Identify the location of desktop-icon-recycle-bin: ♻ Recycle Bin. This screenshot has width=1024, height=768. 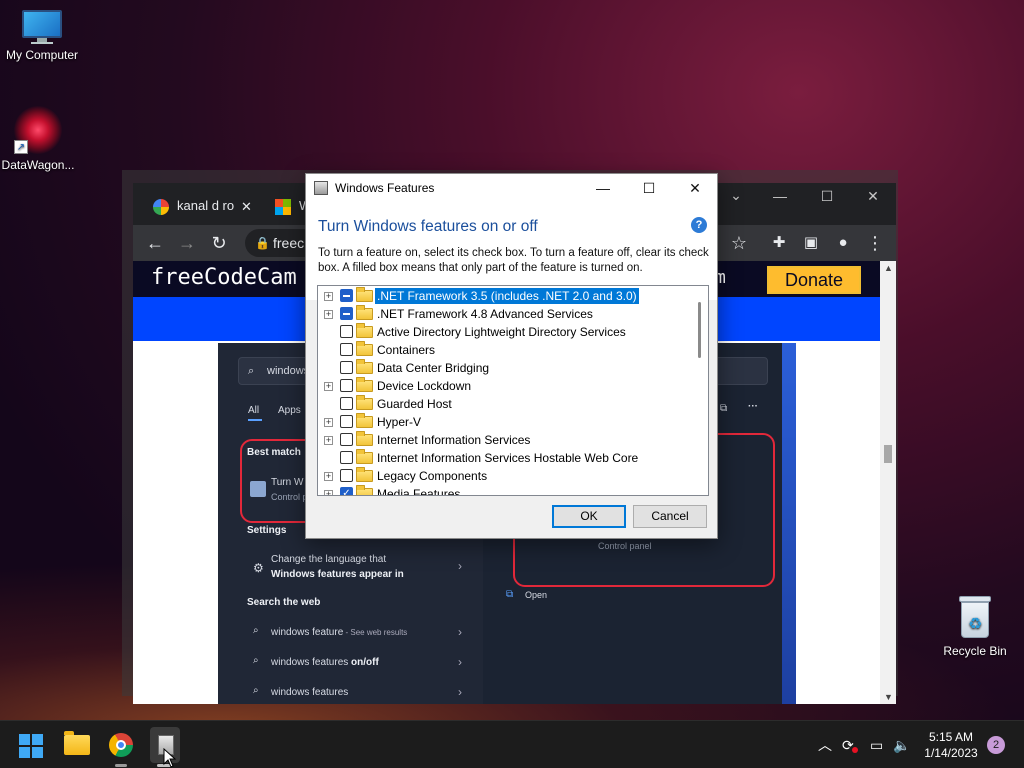
(975, 627).